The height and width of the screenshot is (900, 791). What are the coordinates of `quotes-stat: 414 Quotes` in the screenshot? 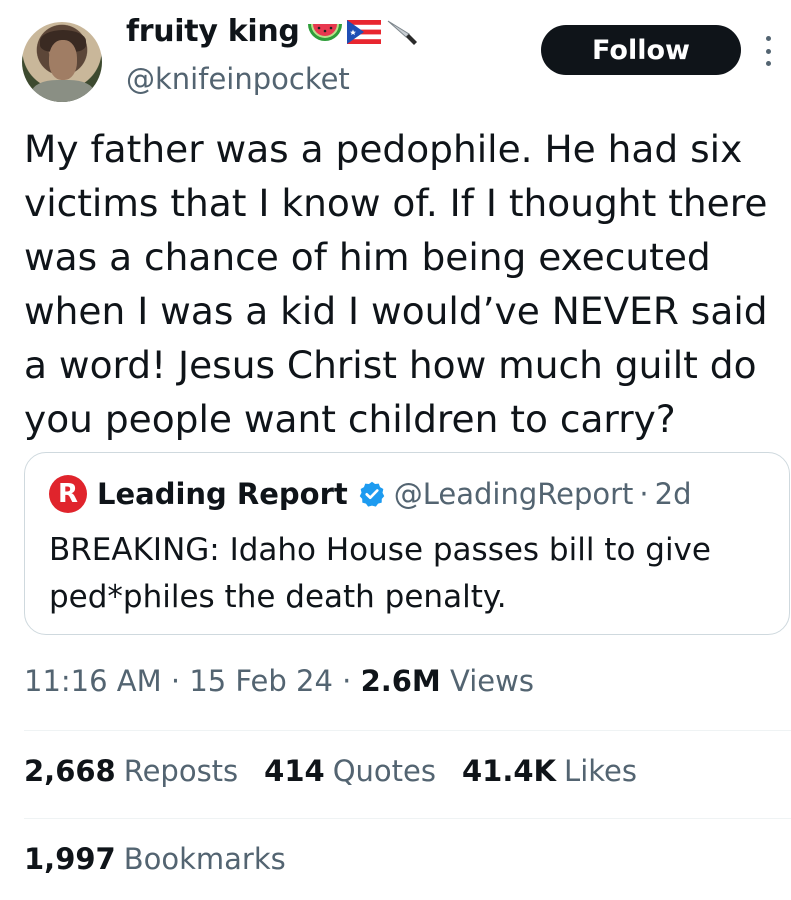 It's located at (350, 771).